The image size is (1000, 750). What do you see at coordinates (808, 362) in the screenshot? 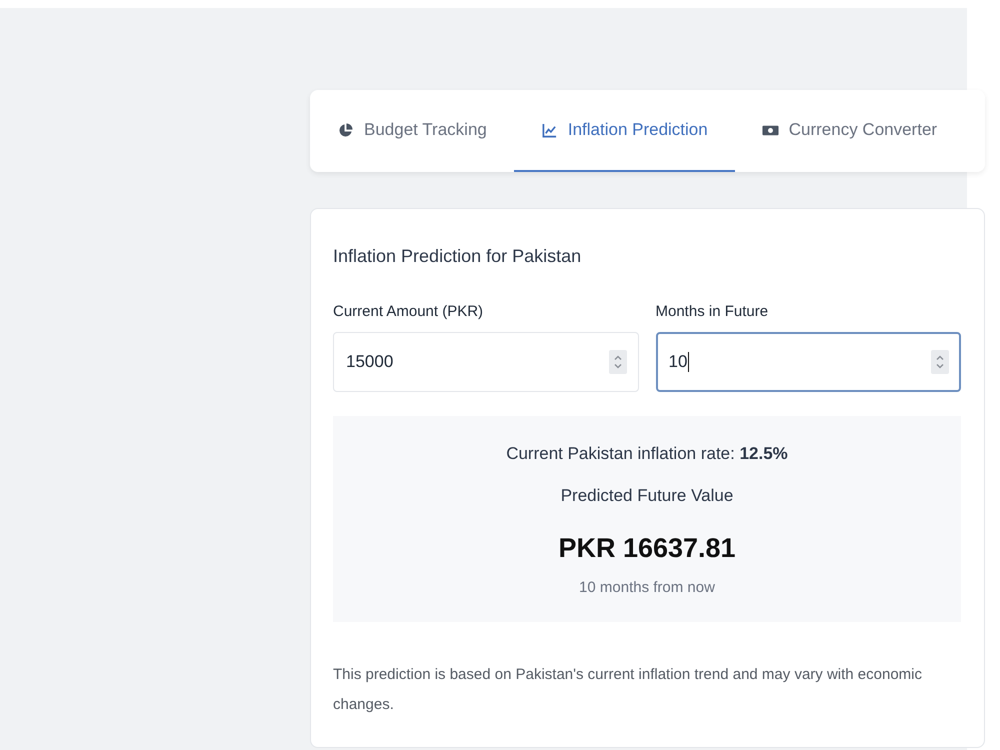
I see `number-field: 10` at bounding box center [808, 362].